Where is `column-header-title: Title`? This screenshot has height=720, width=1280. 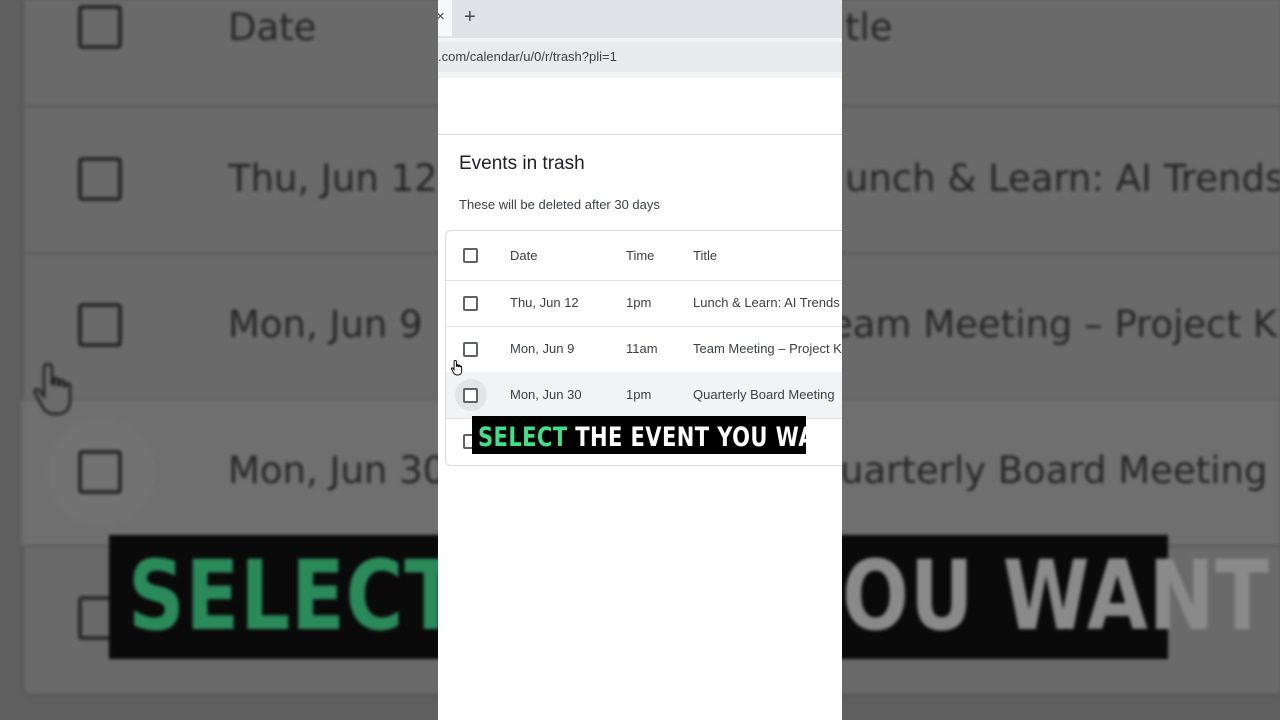 column-header-title: Title is located at coordinates (705, 255).